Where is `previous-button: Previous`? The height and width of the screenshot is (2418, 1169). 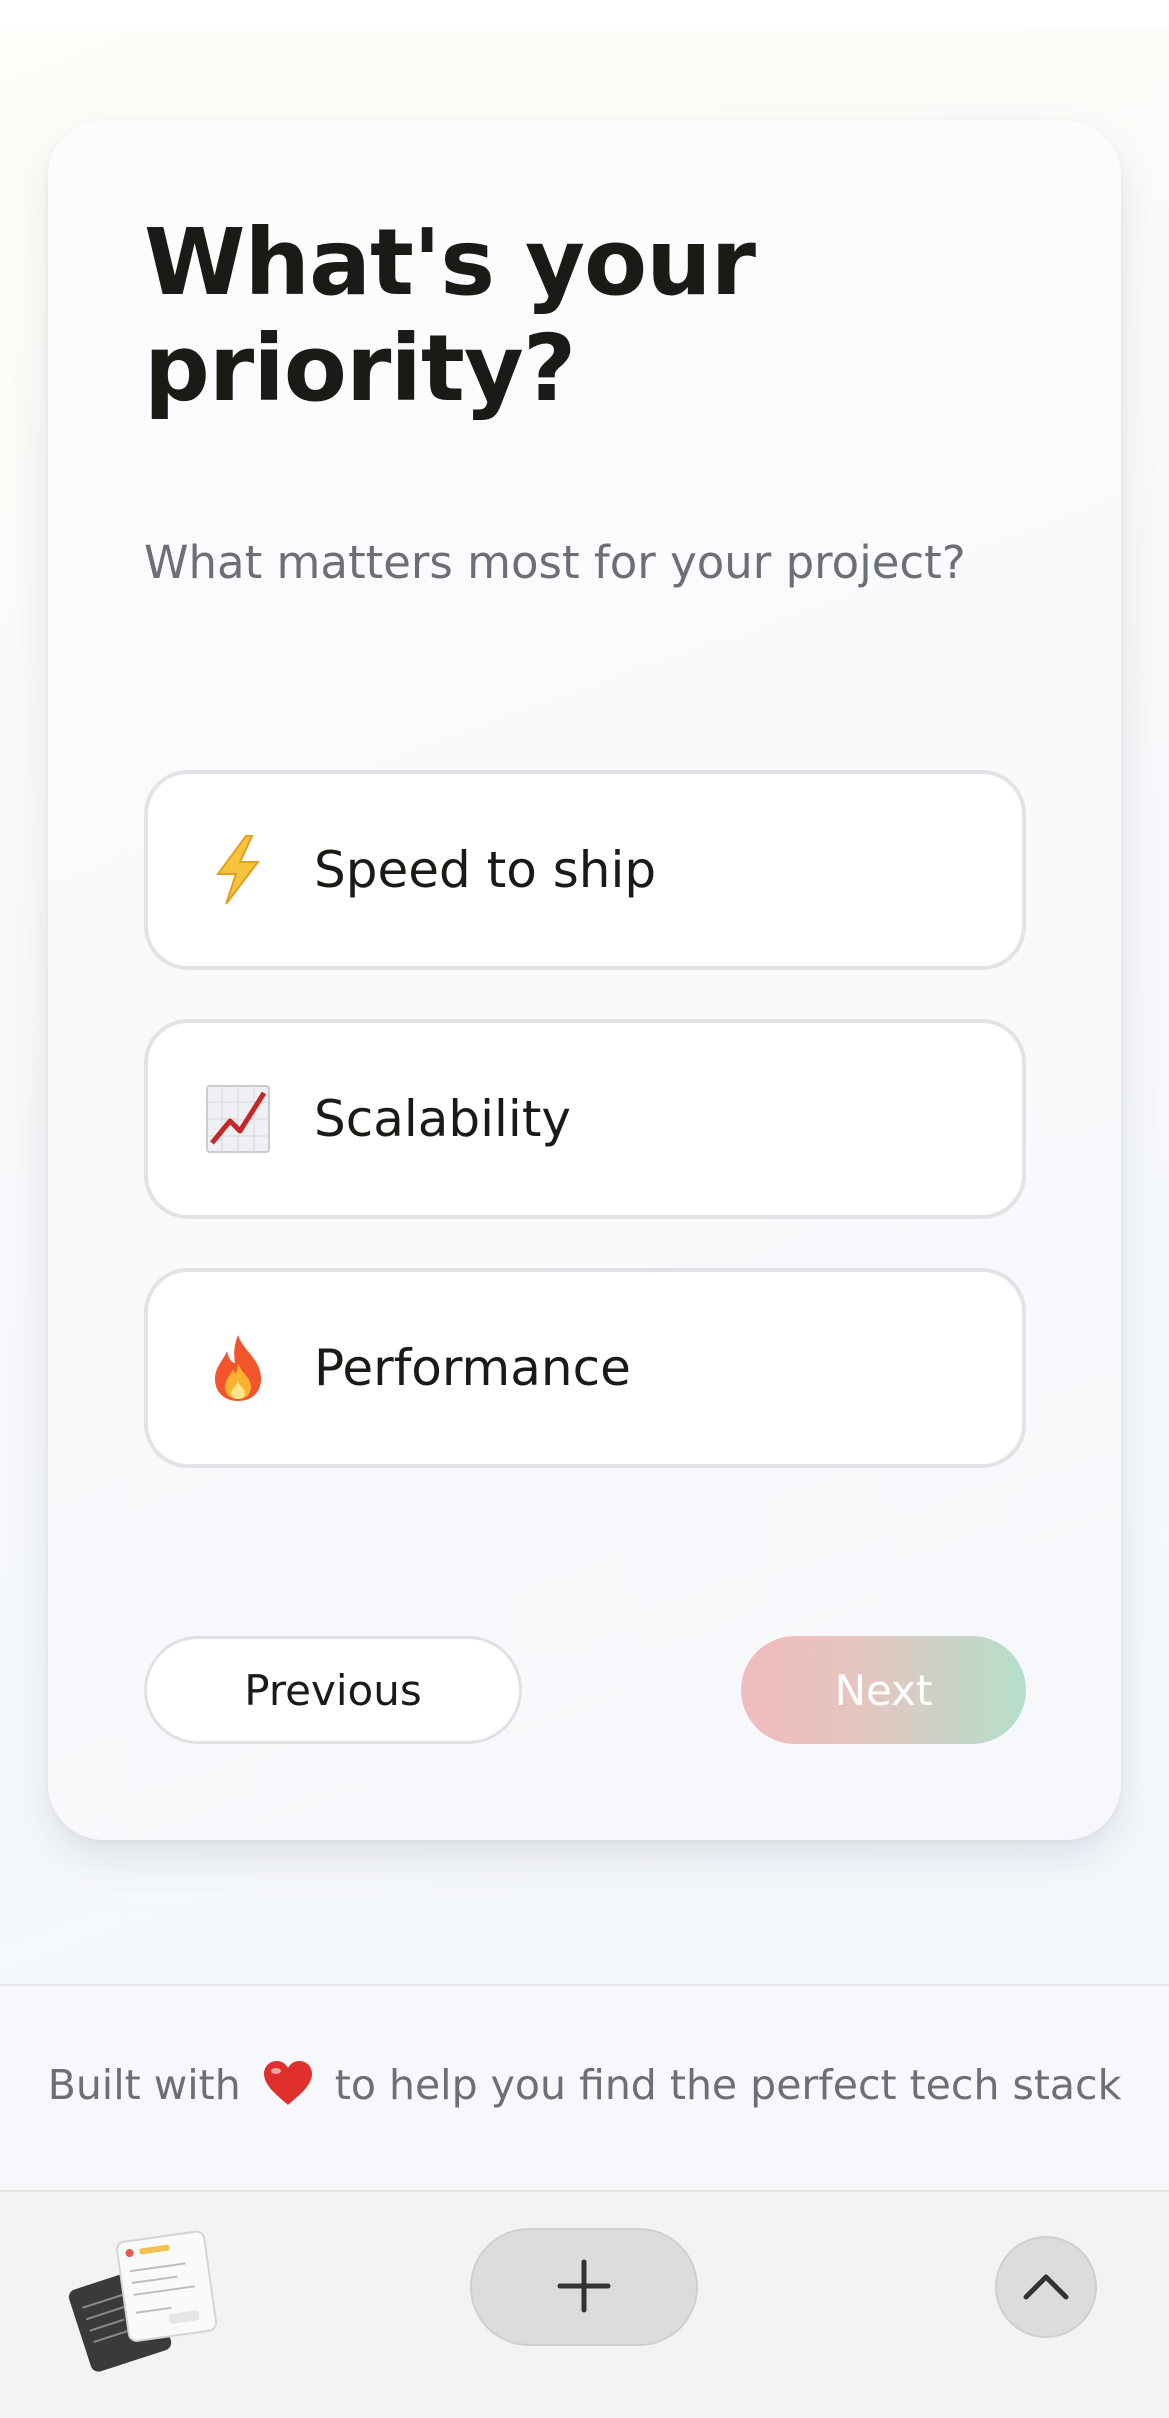 previous-button: Previous is located at coordinates (333, 1690).